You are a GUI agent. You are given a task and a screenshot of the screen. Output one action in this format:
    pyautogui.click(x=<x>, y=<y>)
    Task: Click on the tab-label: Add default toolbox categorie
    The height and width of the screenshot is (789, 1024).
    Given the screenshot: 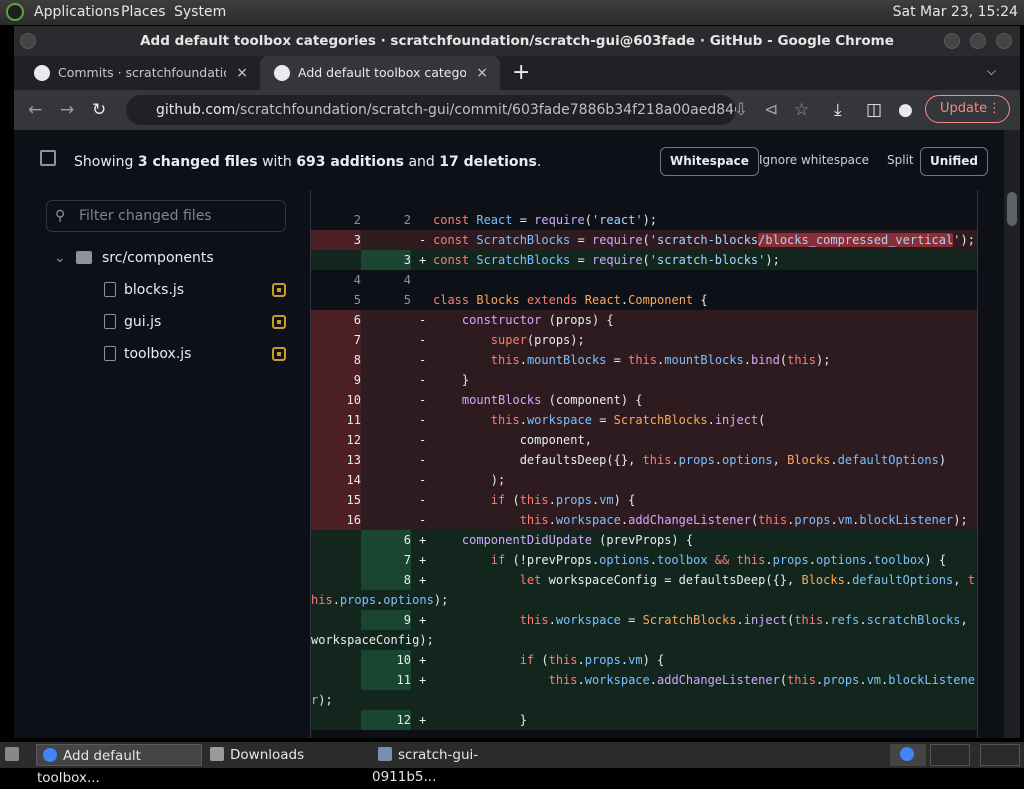 What is the action you would take?
    pyautogui.click(x=382, y=72)
    